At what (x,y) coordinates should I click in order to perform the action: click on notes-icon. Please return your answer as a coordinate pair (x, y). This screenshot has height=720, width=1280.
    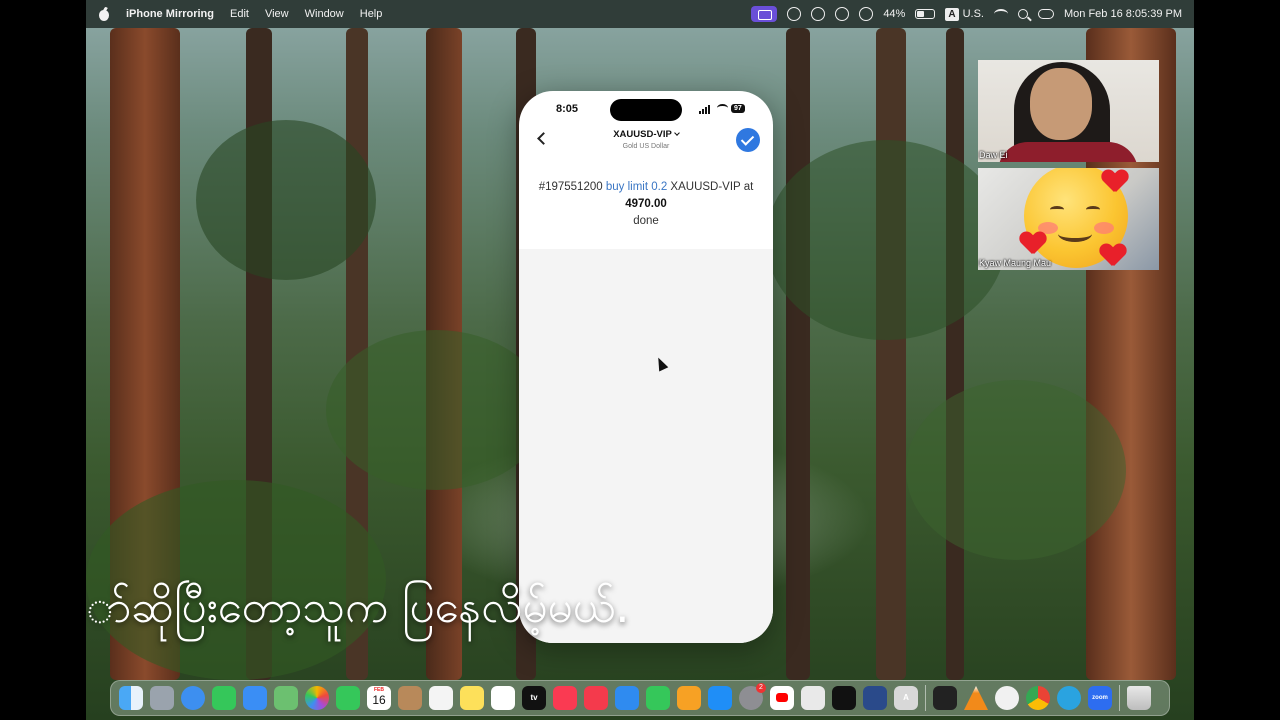
    Looking at the image, I should click on (472, 698).